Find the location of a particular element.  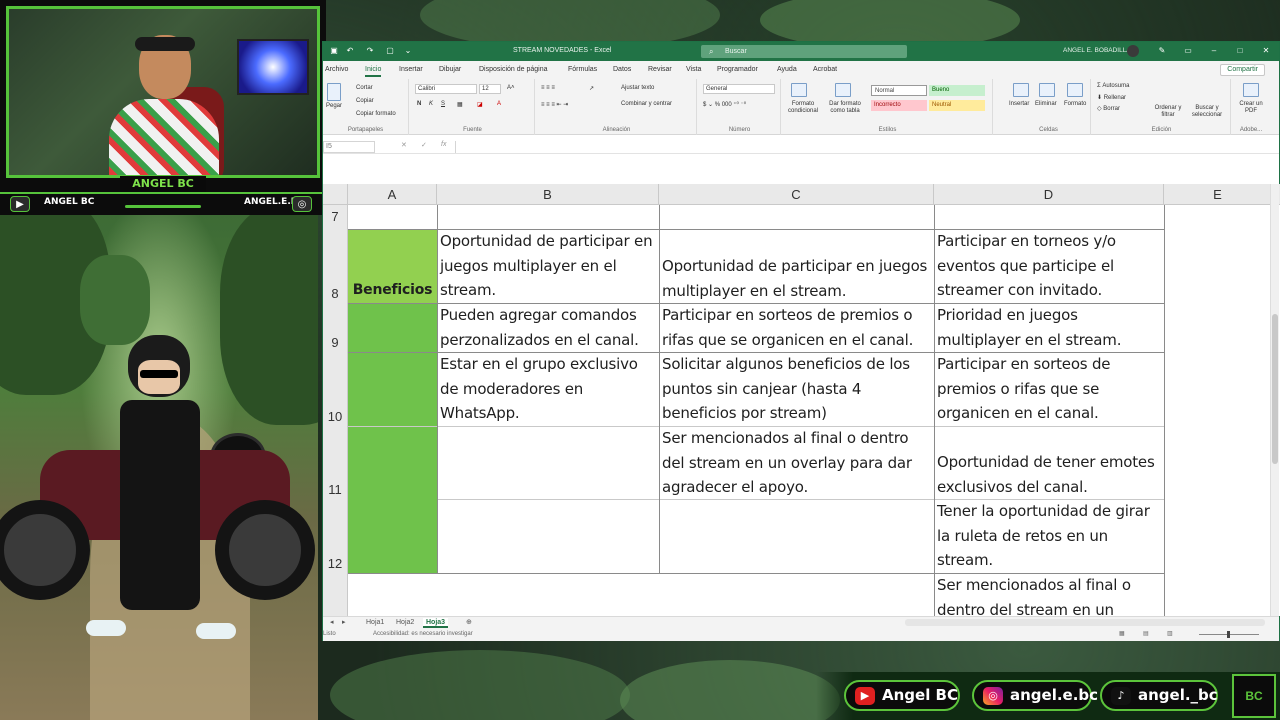

borders-icon: ▦ is located at coordinates (460, 104).